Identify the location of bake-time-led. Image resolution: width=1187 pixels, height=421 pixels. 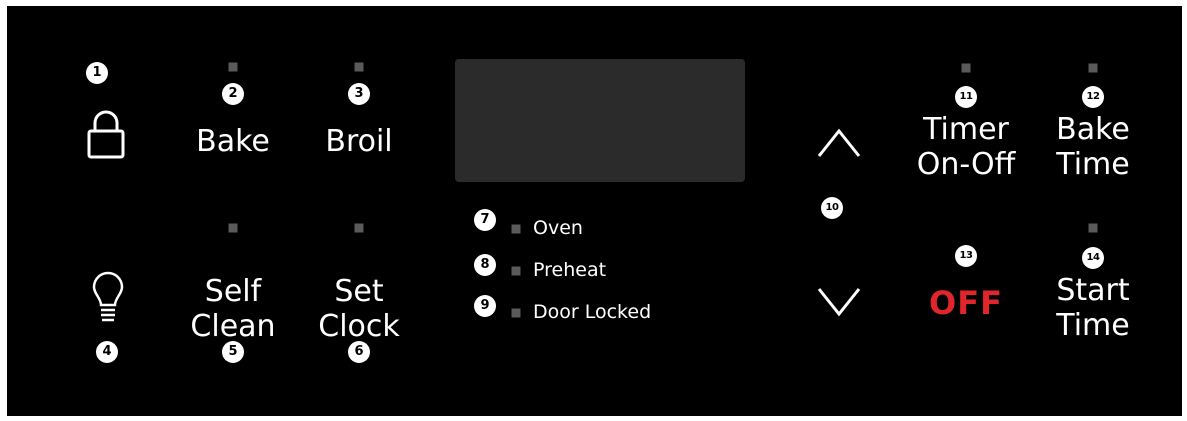
(1093, 68).